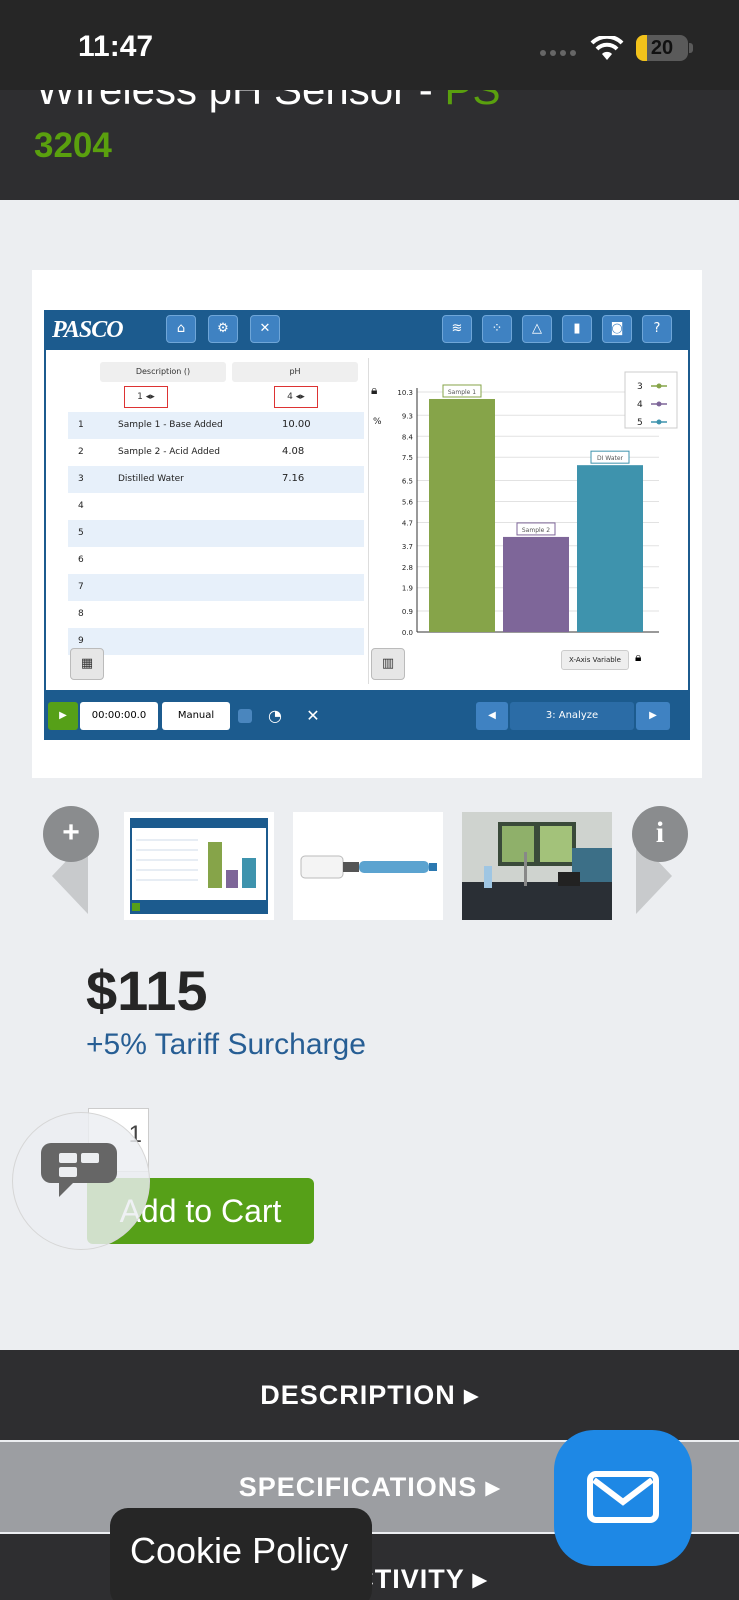 The height and width of the screenshot is (1600, 739). Describe the element at coordinates (610, 458) in the screenshot. I see `bar-label: DI Water` at that location.